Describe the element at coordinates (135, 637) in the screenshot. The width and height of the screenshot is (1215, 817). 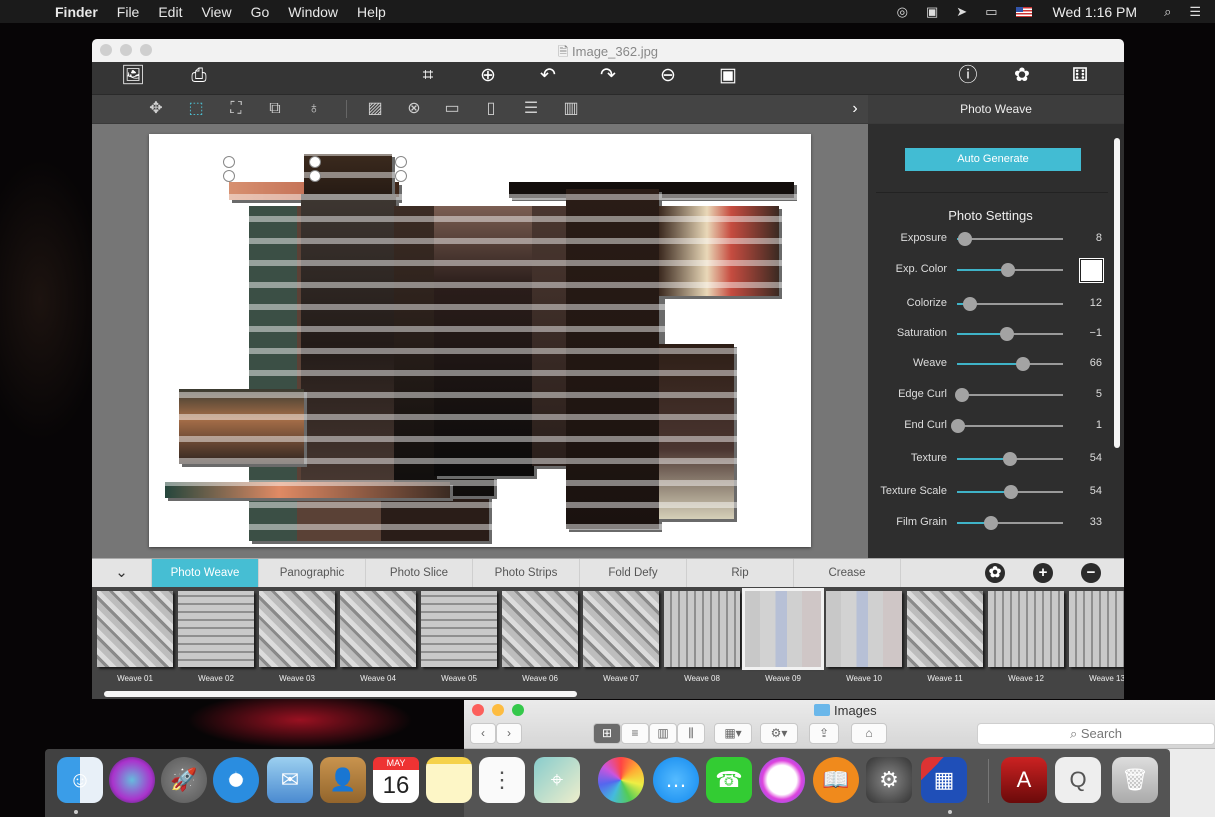
I see `preset-thumbnail: Weave 01` at that location.